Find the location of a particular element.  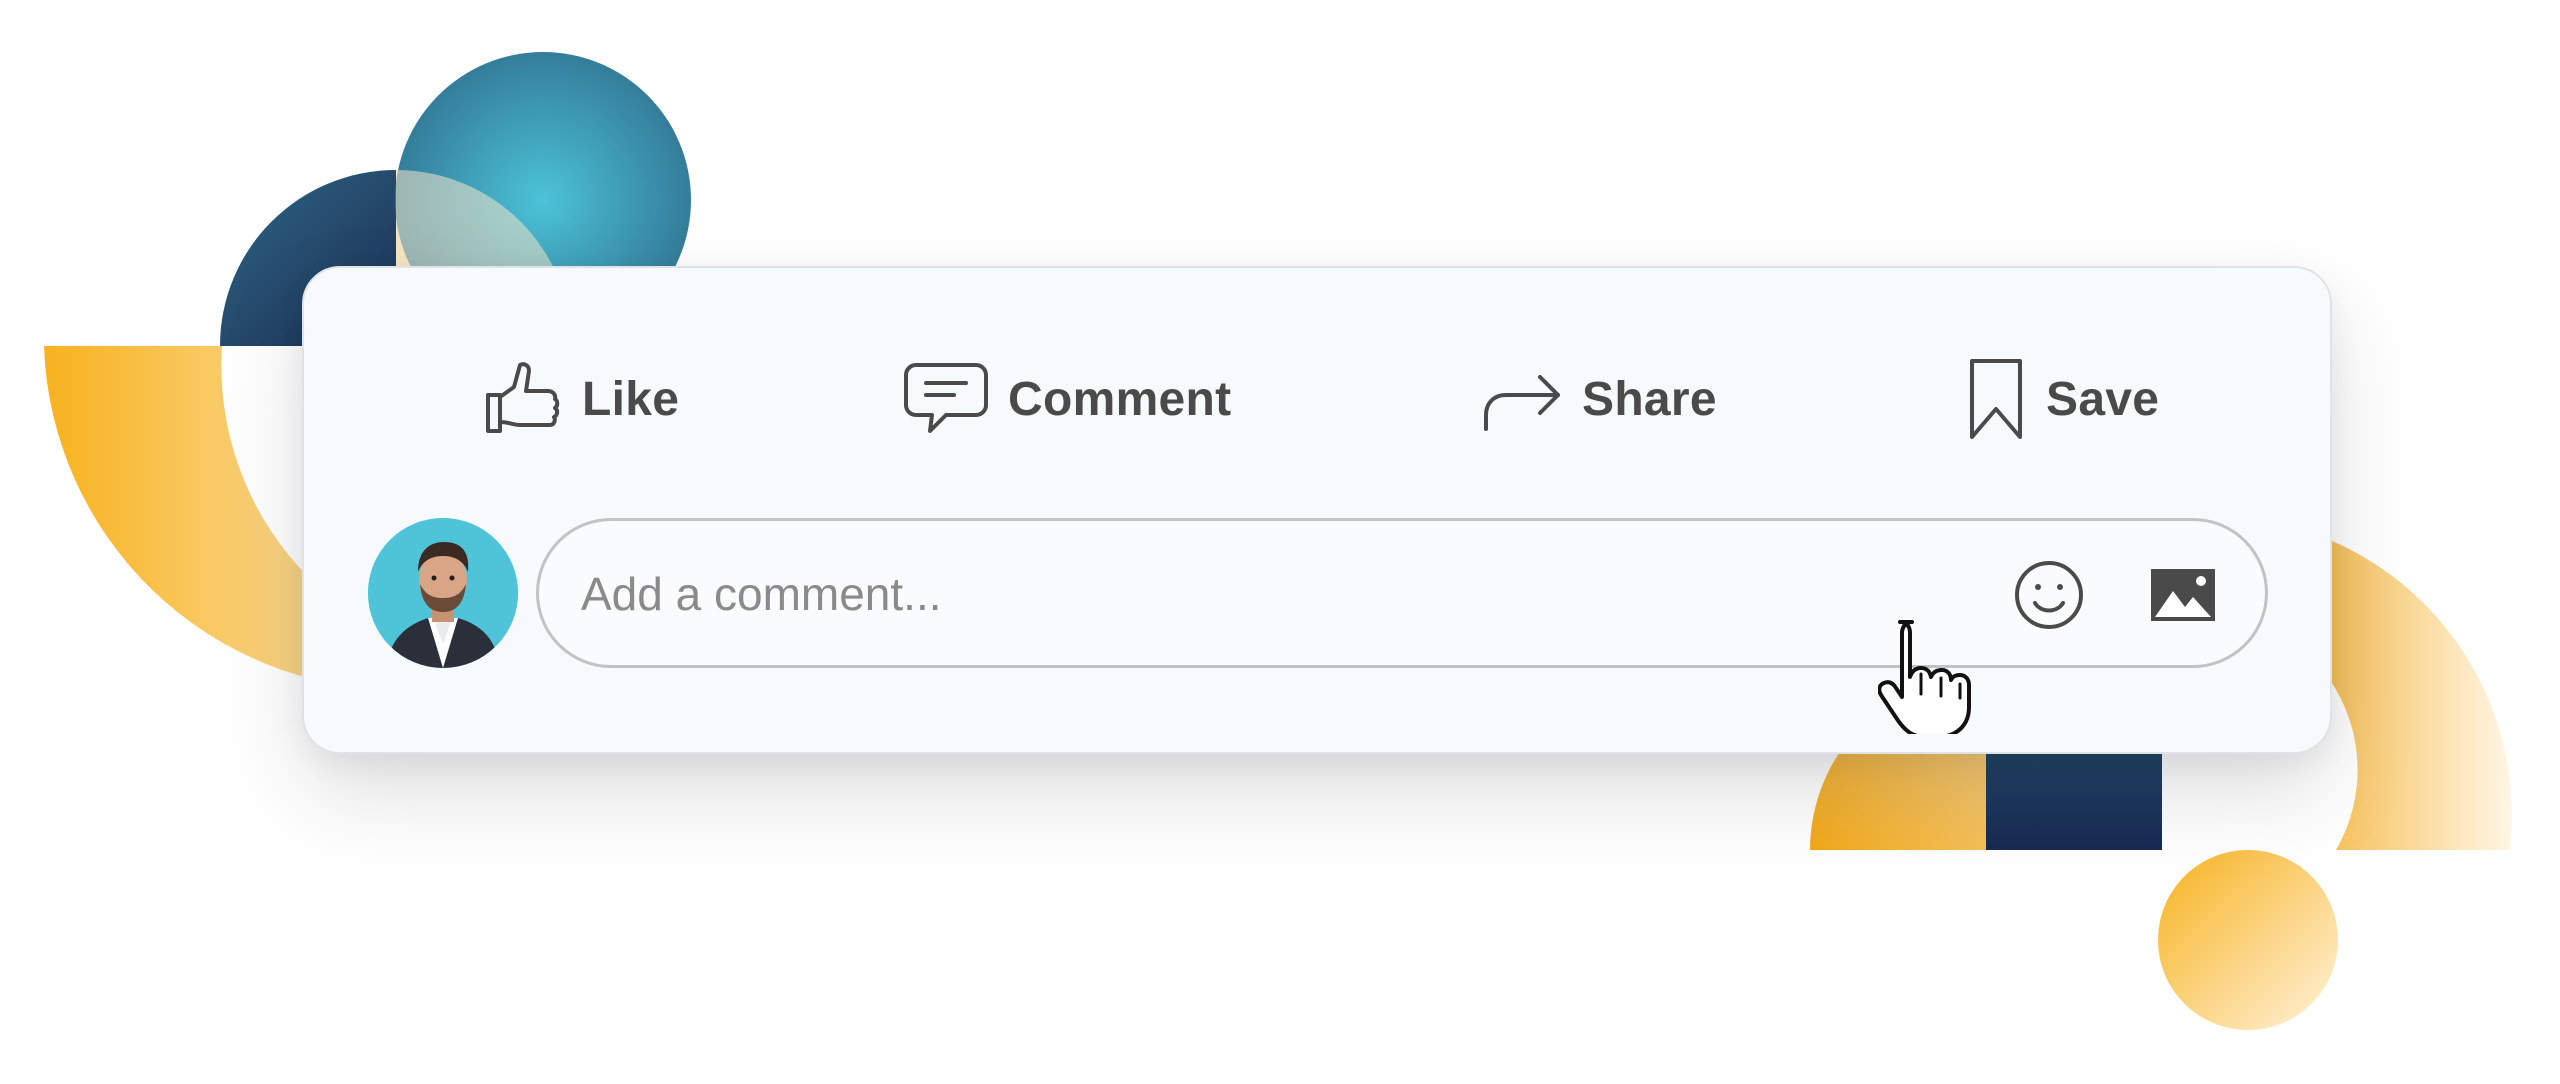

save-button: Save is located at coordinates (2062, 399).